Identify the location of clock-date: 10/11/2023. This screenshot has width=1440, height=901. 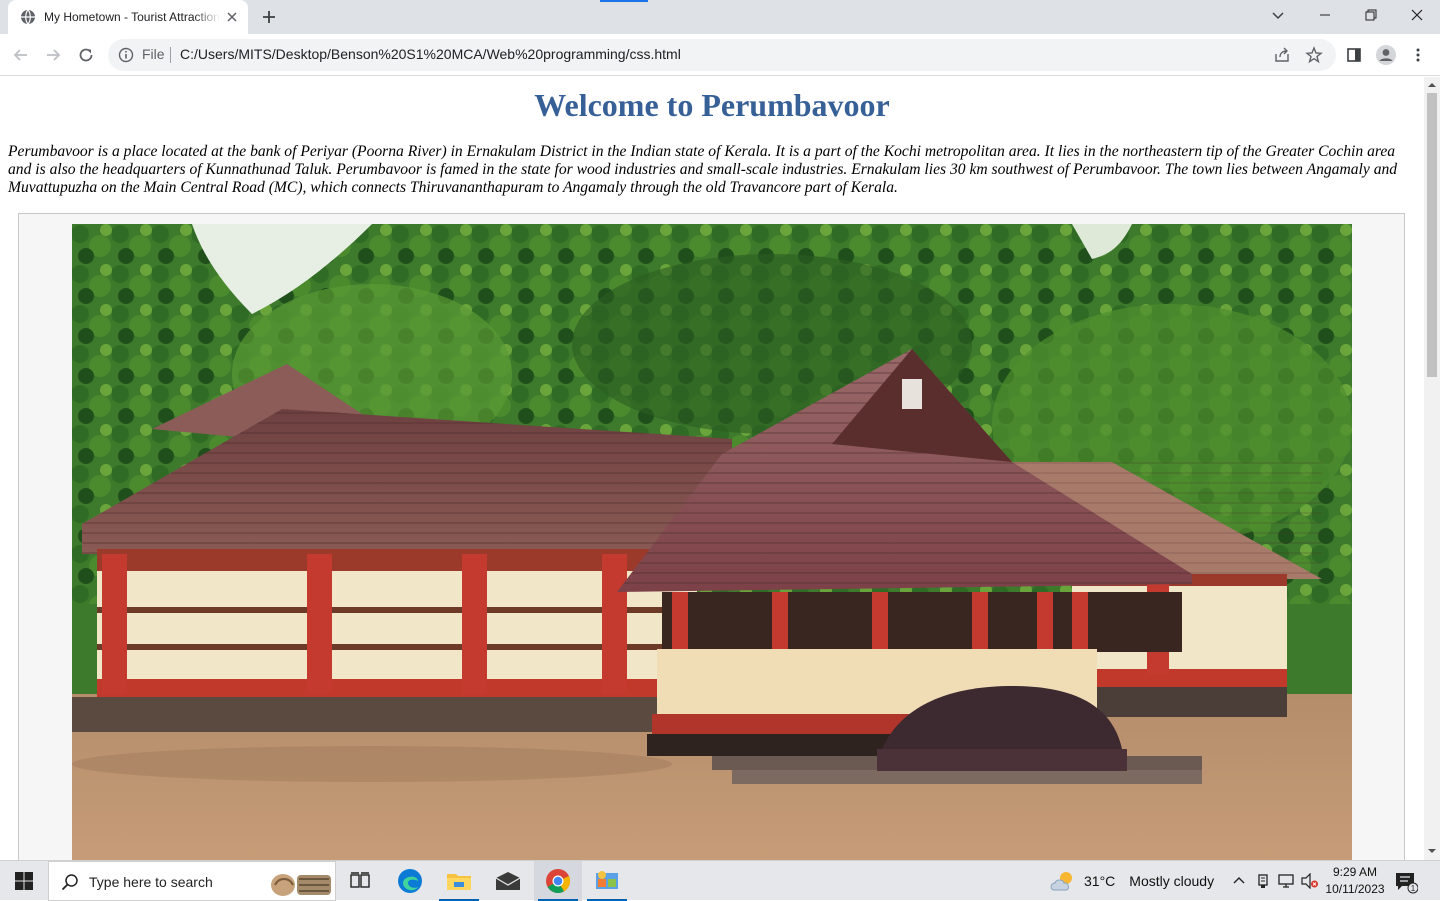
(1355, 889).